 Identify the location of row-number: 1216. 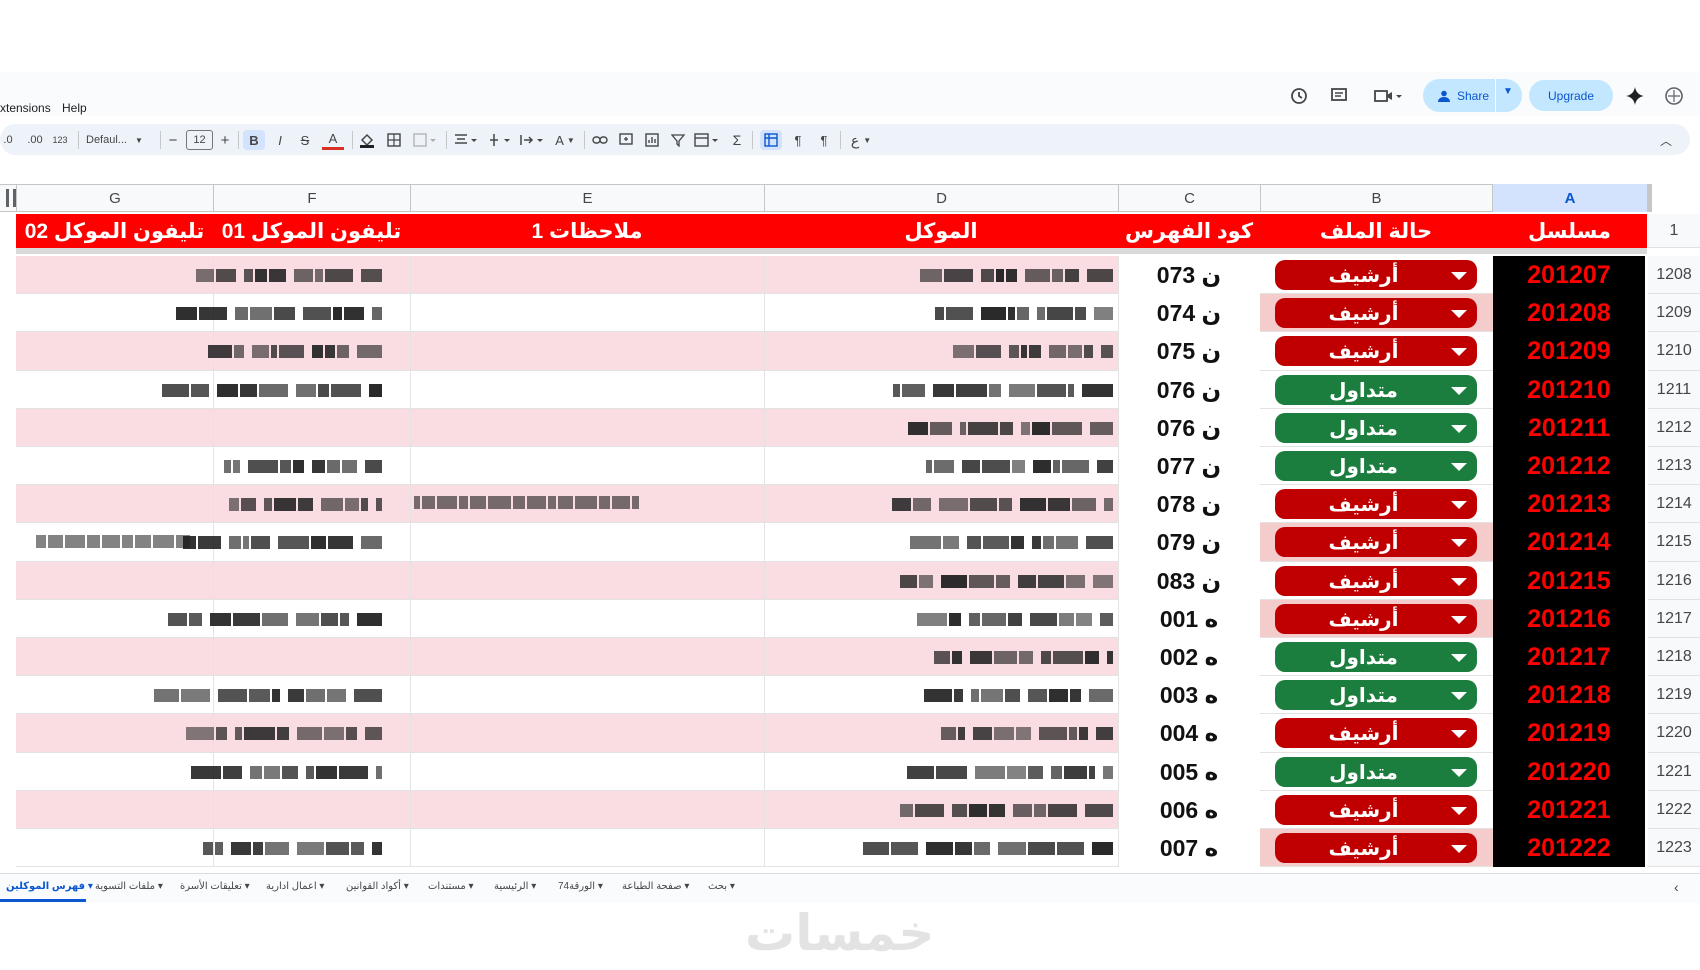
(1674, 581).